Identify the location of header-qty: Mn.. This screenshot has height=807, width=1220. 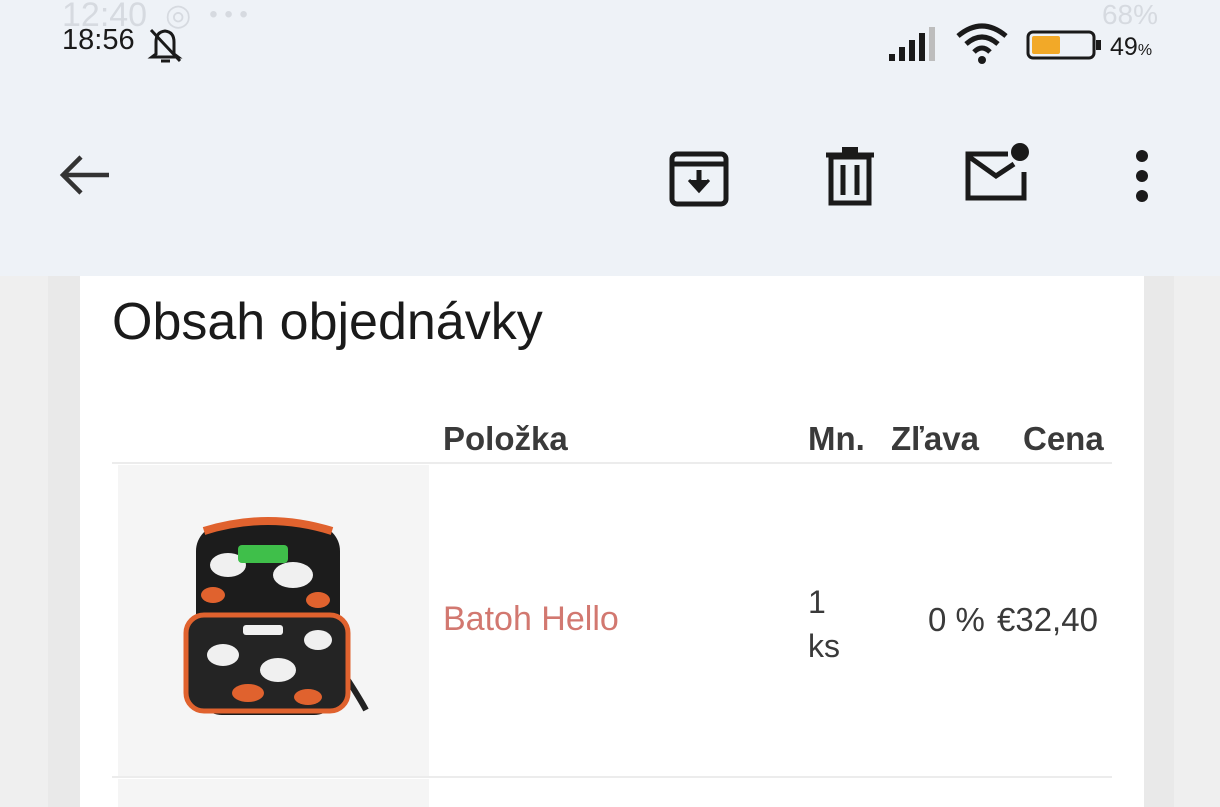
(836, 438).